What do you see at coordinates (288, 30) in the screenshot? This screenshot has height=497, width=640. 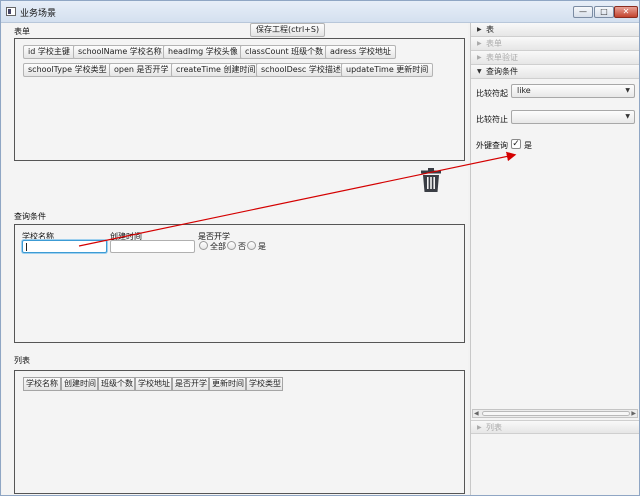 I see `save-project-button: 保存工程(ctrl+S)` at bounding box center [288, 30].